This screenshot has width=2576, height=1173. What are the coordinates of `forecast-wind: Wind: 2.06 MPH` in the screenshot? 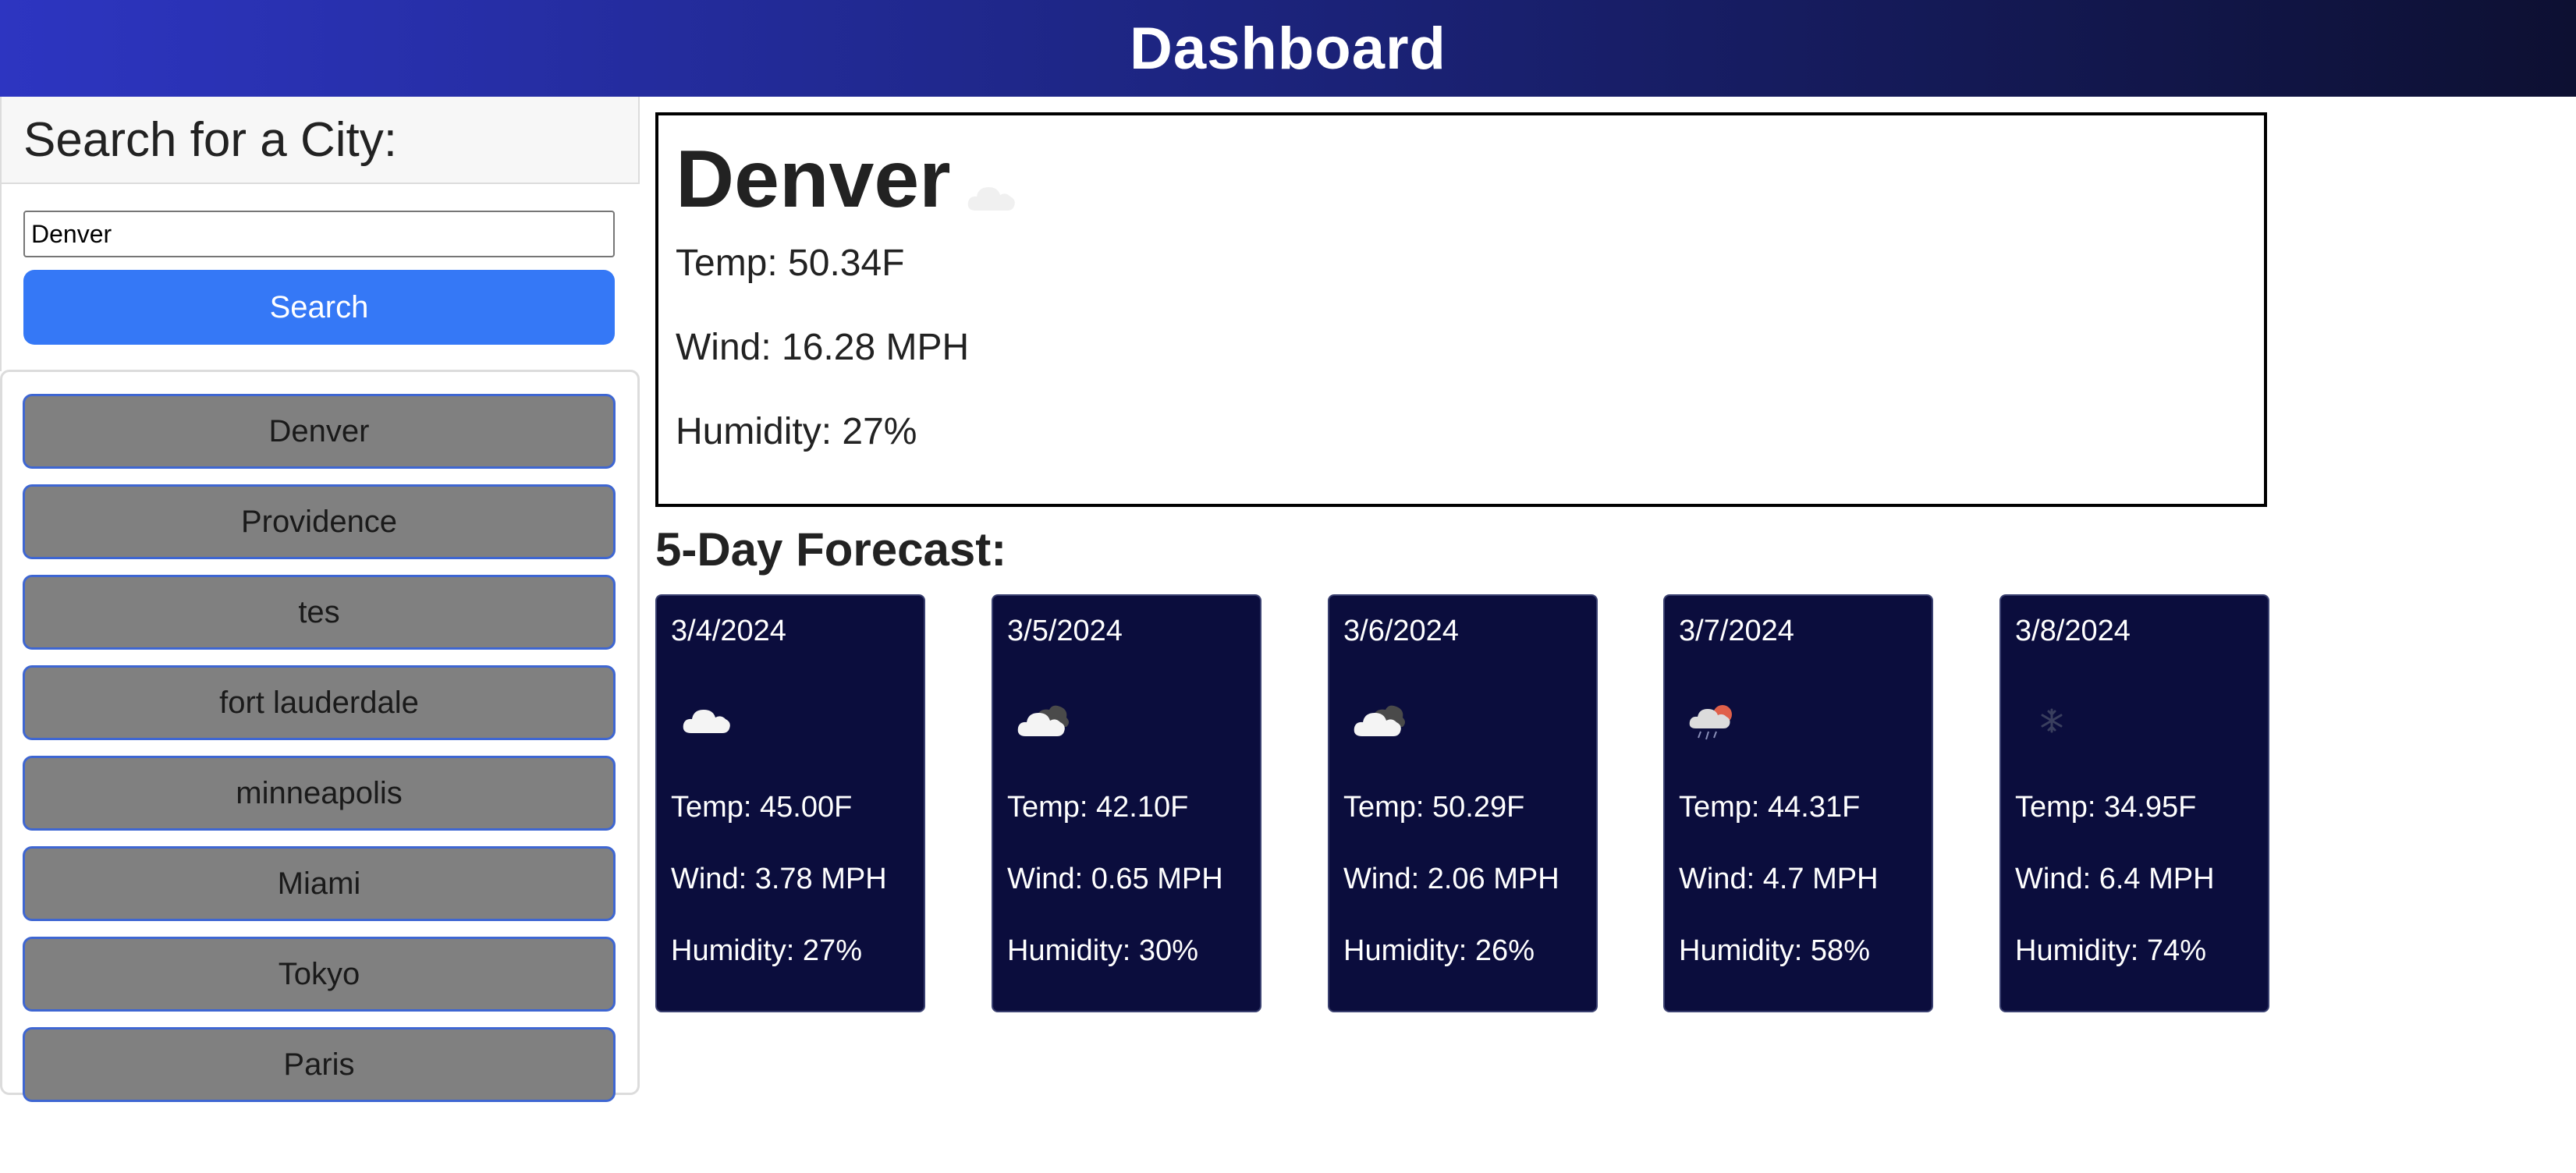 It's located at (1451, 879).